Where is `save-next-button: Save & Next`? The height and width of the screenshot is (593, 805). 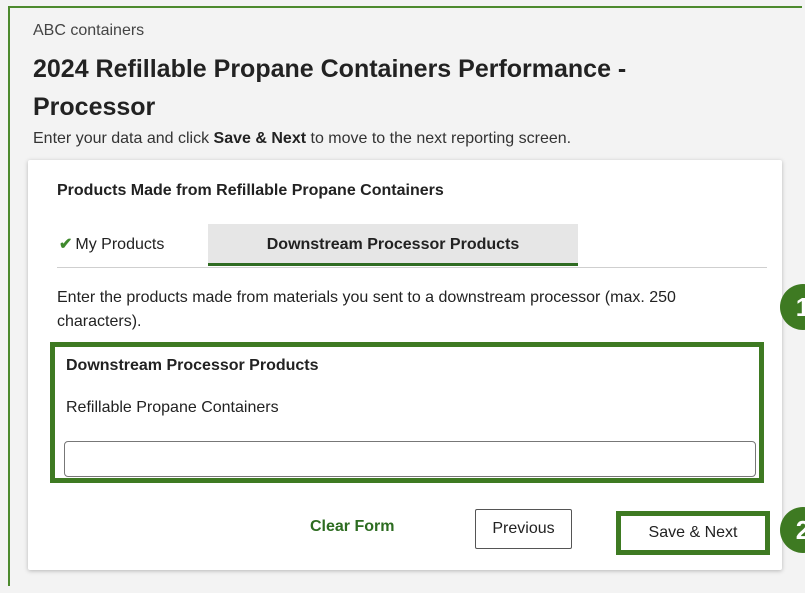 save-next-button: Save & Next is located at coordinates (693, 533).